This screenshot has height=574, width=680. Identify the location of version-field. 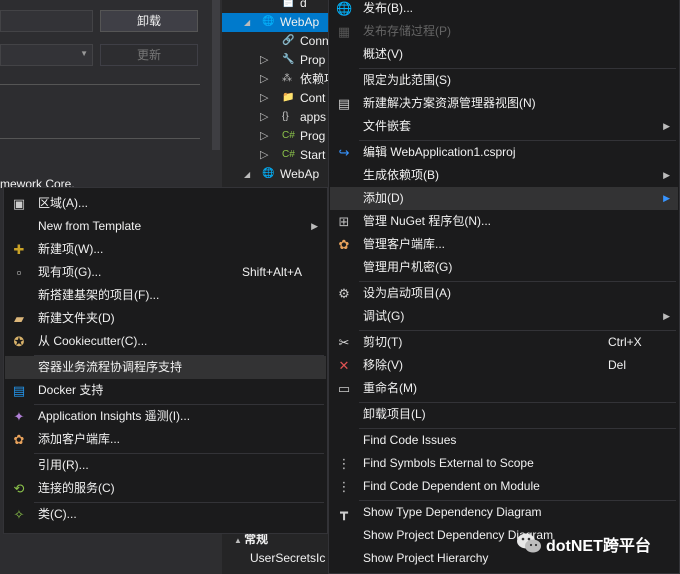
(46, 21).